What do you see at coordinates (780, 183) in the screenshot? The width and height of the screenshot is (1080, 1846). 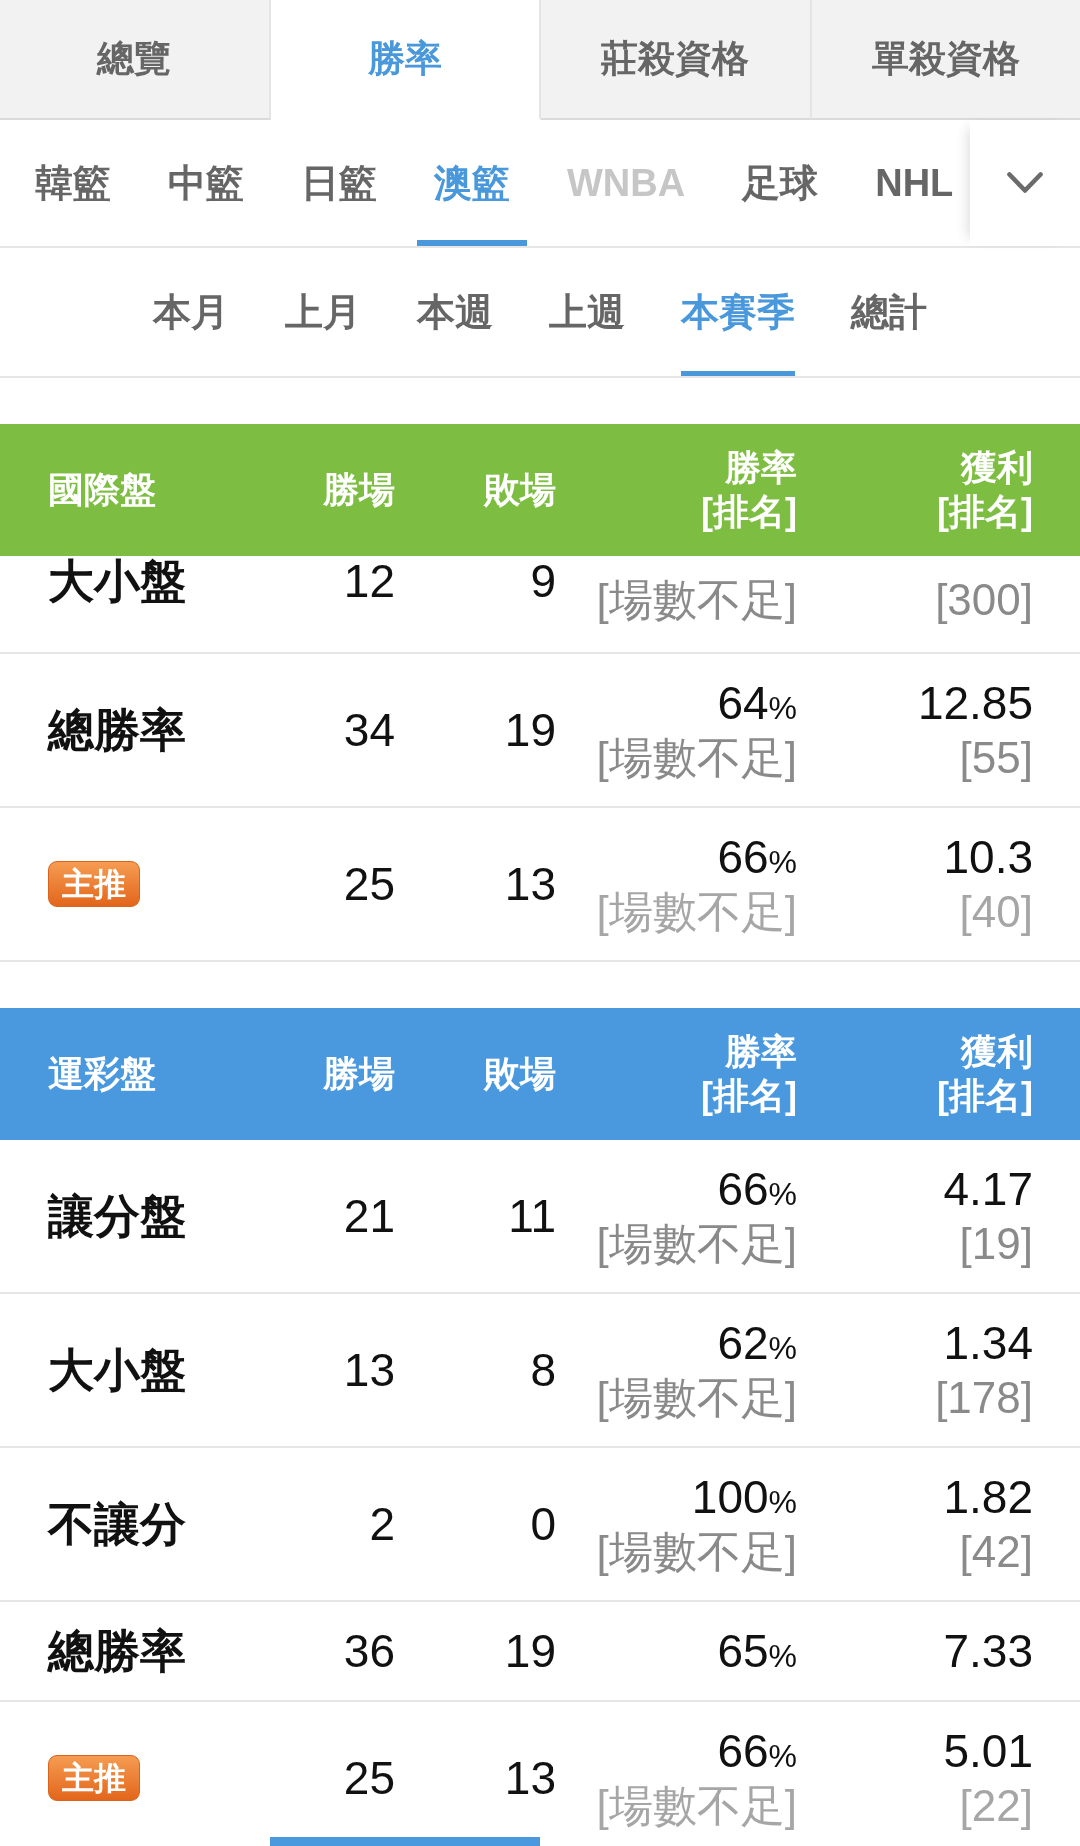 I see `league-tab: 足球` at bounding box center [780, 183].